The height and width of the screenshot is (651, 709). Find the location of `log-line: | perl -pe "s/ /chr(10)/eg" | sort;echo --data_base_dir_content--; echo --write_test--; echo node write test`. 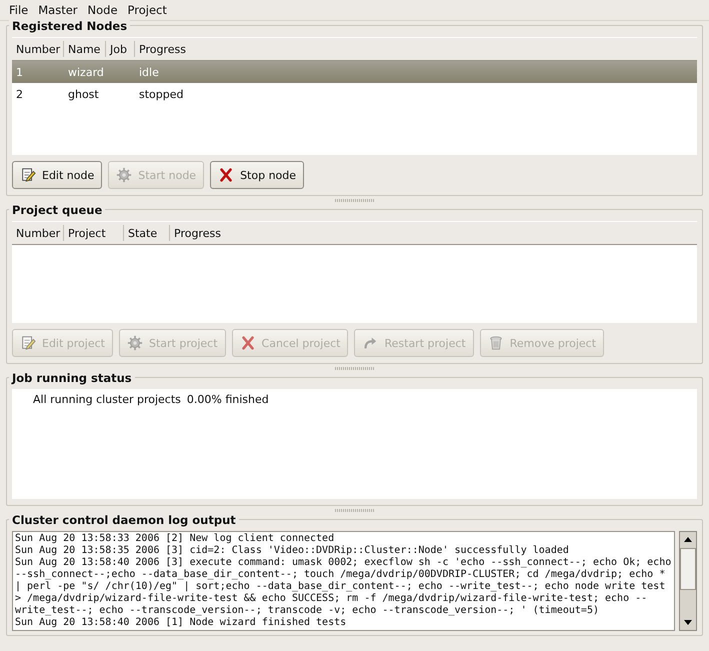

log-line: | perl -pe "s/ /chr(10)/eg" | sort;echo --data_base_dir_content--; echo --write_test--; echo node write test is located at coordinates (340, 587).